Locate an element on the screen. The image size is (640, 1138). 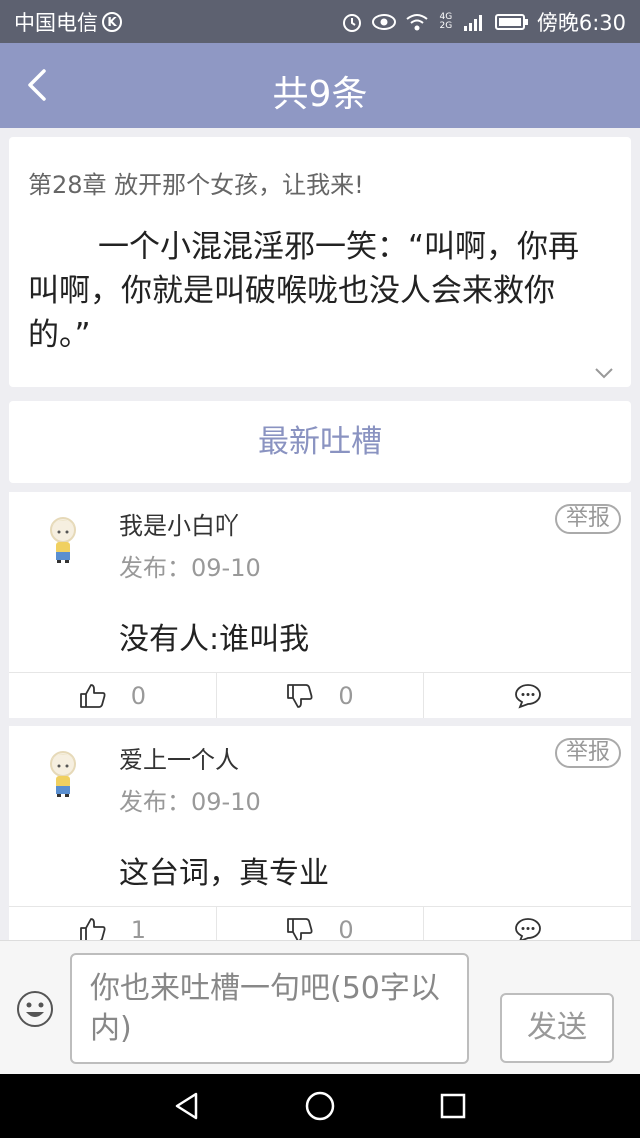
nav-home-icon is located at coordinates (320, 1106).